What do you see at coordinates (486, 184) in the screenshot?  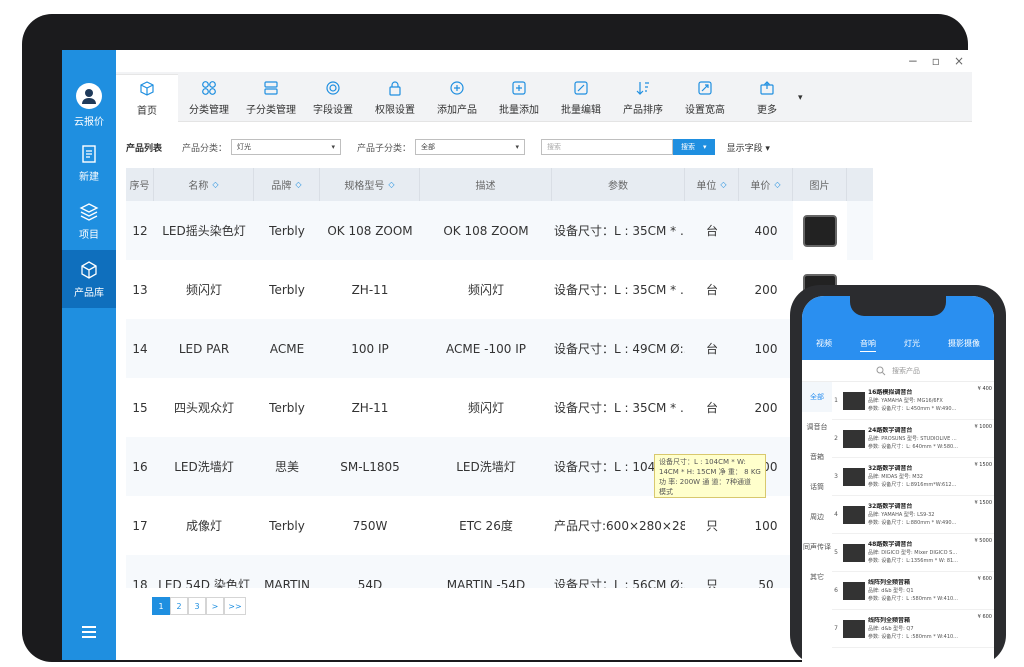 I see `column-header-desc: 描述` at bounding box center [486, 184].